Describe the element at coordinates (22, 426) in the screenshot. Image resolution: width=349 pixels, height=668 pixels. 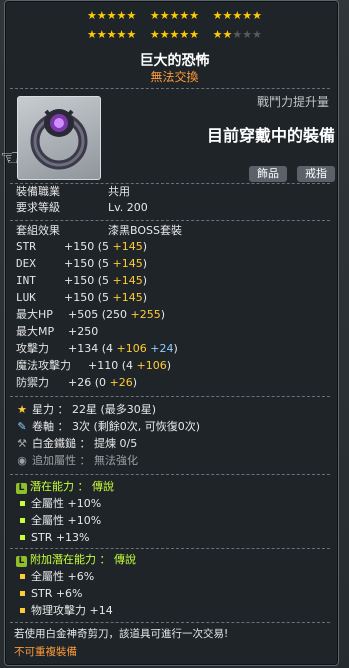
I see `scroll-icon: ✎` at that location.